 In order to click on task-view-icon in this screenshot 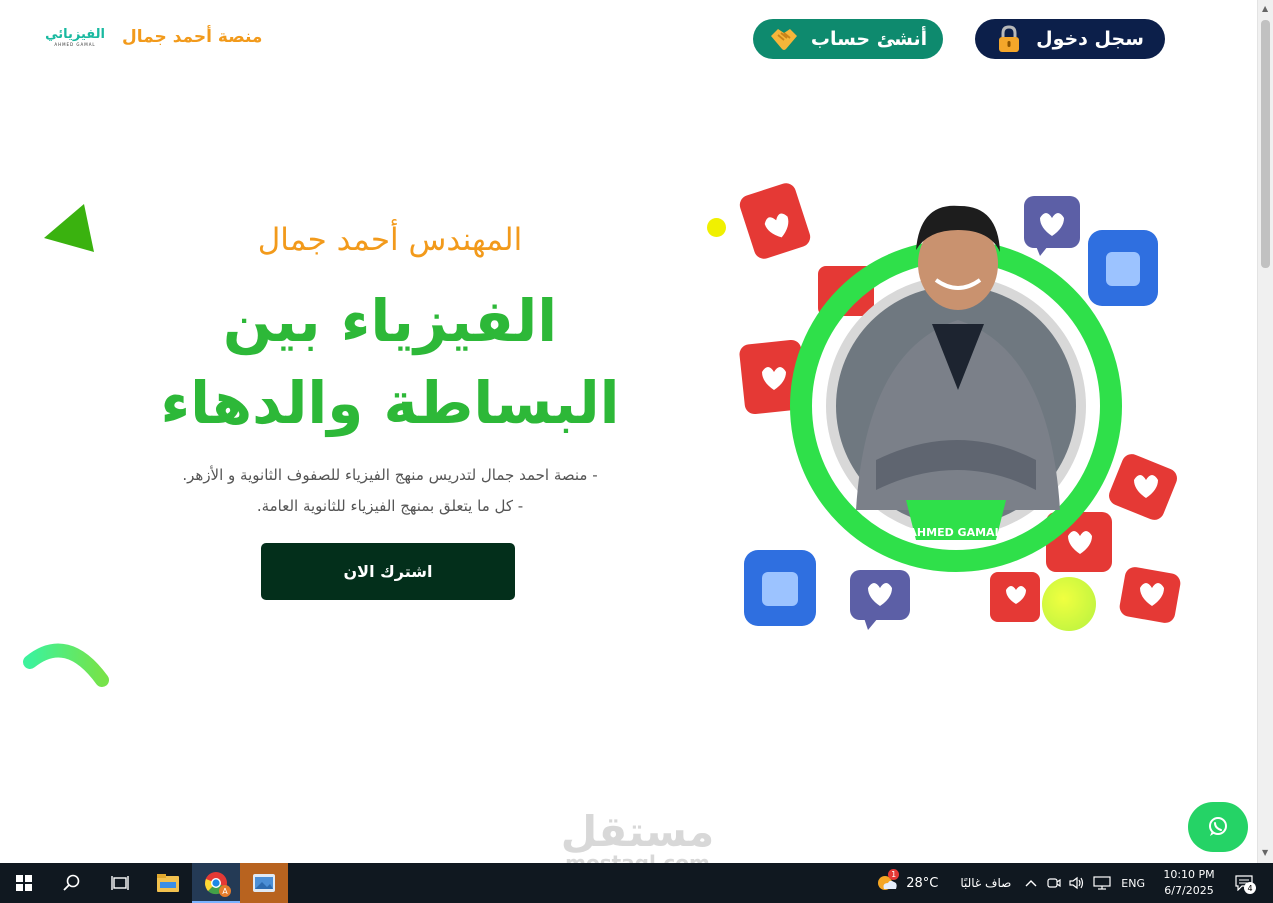, I will do `click(120, 883)`.